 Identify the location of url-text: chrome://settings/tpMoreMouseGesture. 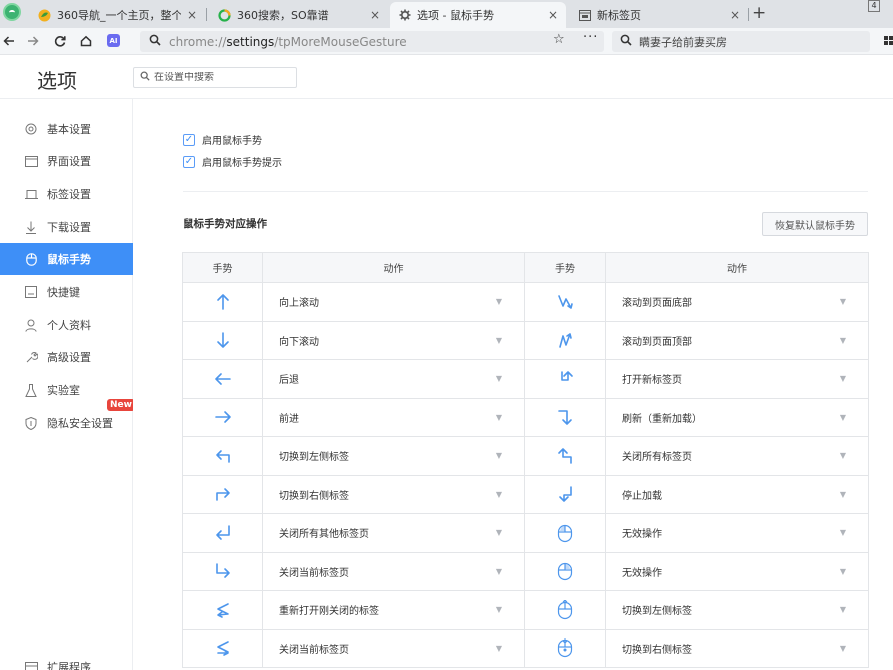
(288, 42).